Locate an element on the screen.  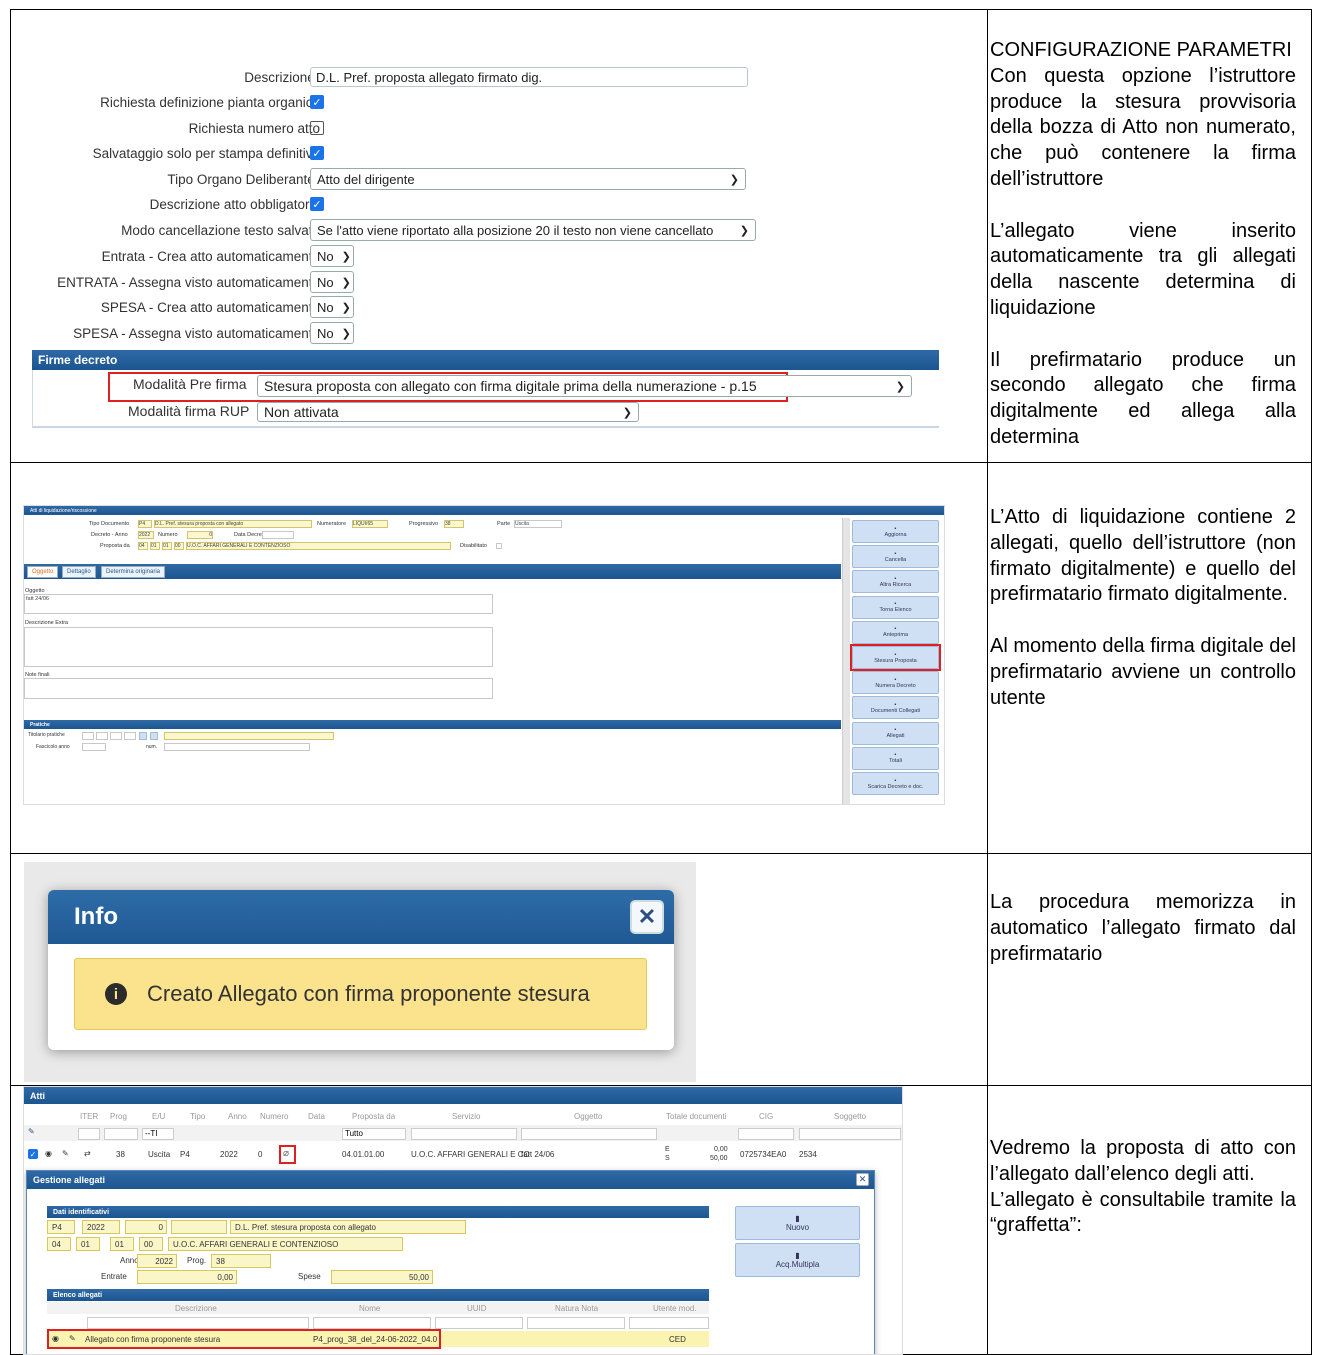
gest-blank is located at coordinates (199, 1227).